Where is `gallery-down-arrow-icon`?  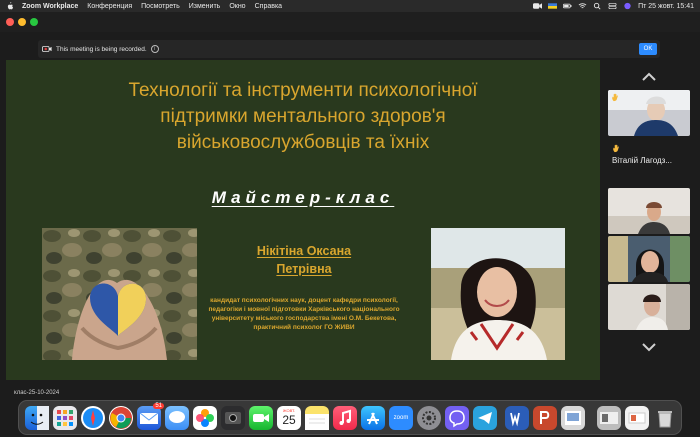 gallery-down-arrow-icon is located at coordinates (649, 347).